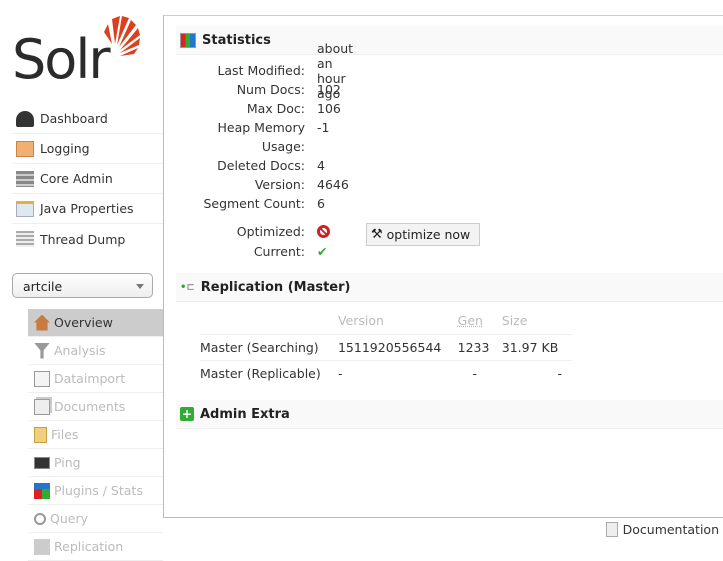 This screenshot has width=723, height=561. I want to click on svg-text: Solr, so click(61, 56).